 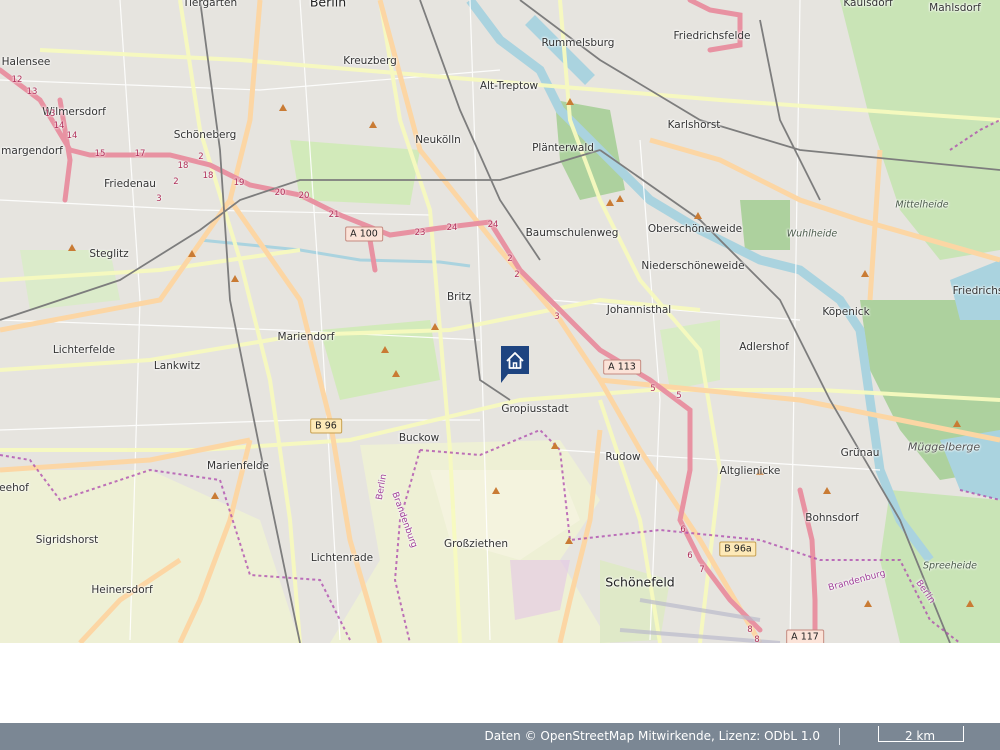 I want to click on place-label-mariendorf: Mariendorf, so click(x=306, y=337).